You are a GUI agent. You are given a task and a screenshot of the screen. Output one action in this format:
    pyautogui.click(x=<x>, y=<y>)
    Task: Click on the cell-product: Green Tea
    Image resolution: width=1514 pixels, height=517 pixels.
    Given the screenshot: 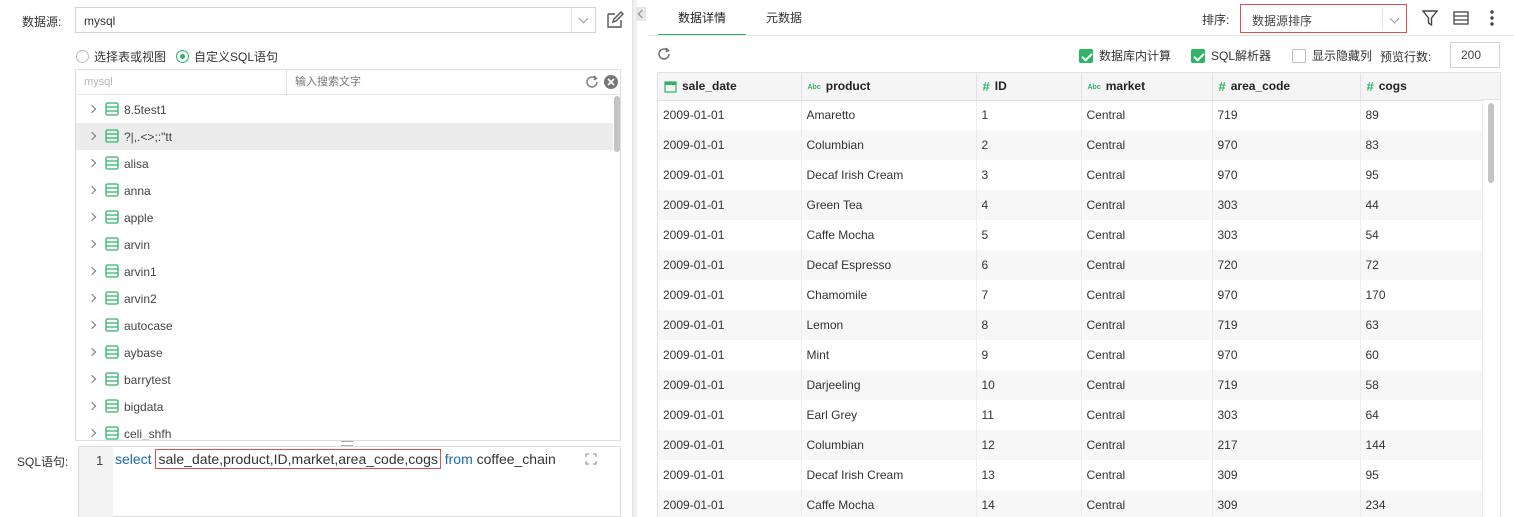 What is the action you would take?
    pyautogui.click(x=889, y=205)
    